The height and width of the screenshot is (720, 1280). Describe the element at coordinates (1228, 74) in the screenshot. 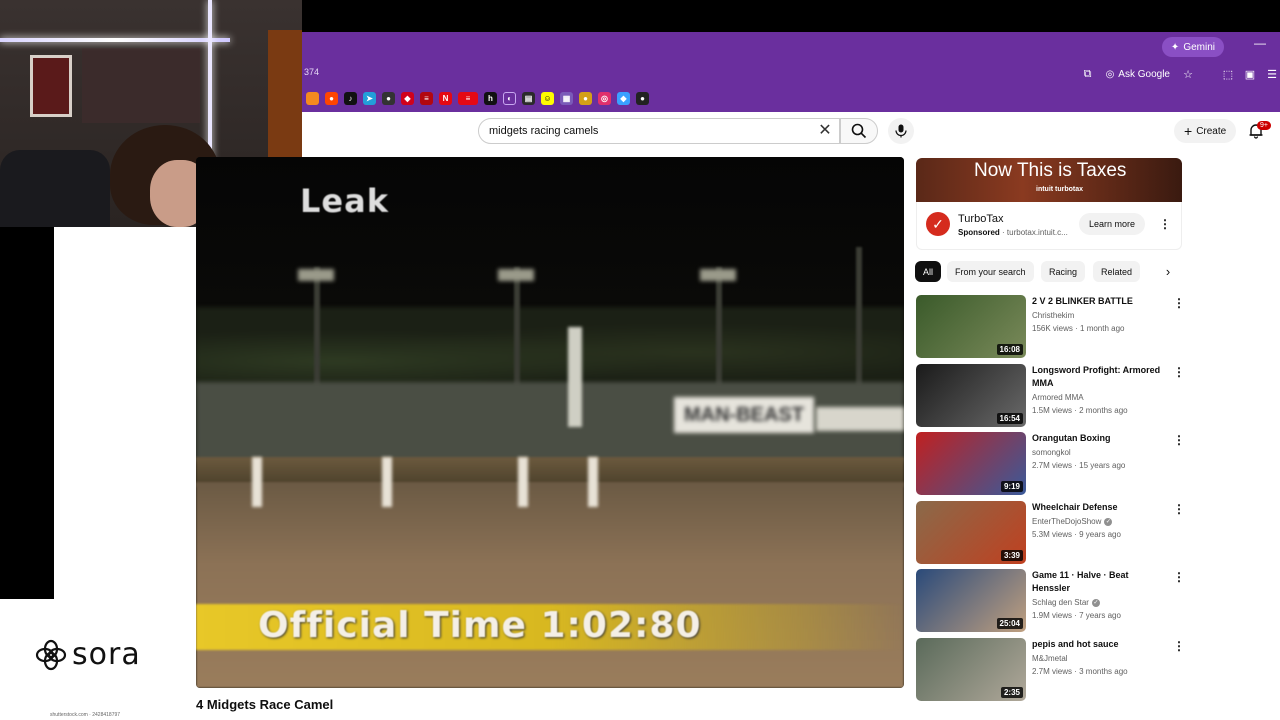

I see `extensions-icon: ⬚` at that location.